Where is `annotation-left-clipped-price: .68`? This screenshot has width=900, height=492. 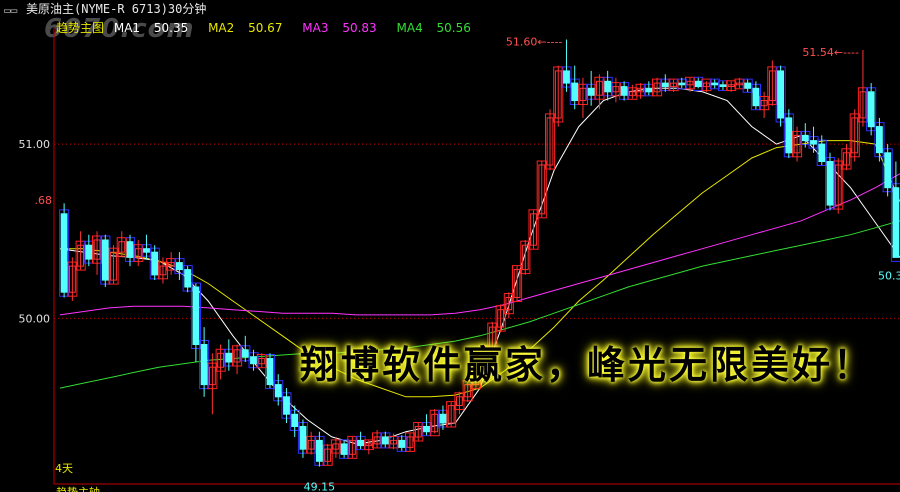 annotation-left-clipped-price: .68 is located at coordinates (44, 200).